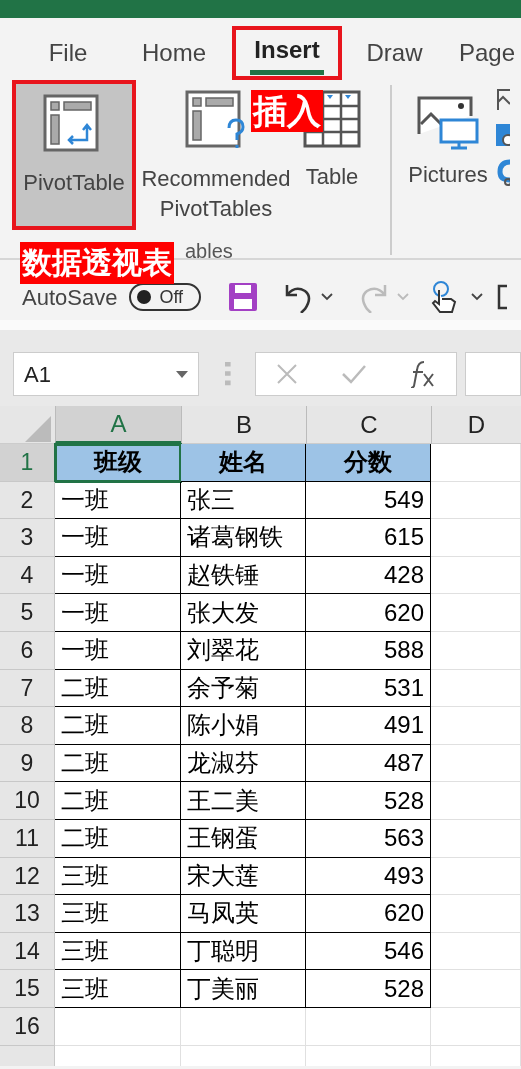 The width and height of the screenshot is (521, 1069). I want to click on table-cell: 493, so click(368, 876).